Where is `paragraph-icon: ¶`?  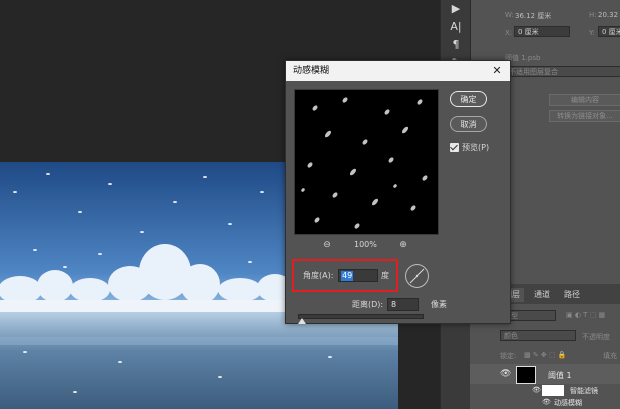
paragraph-icon: ¶ is located at coordinates (456, 45).